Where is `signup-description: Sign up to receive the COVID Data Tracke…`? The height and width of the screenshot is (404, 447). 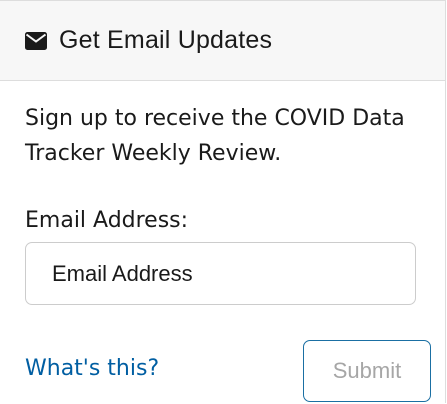 signup-description: Sign up to receive the COVID Data Tracke… is located at coordinates (215, 136).